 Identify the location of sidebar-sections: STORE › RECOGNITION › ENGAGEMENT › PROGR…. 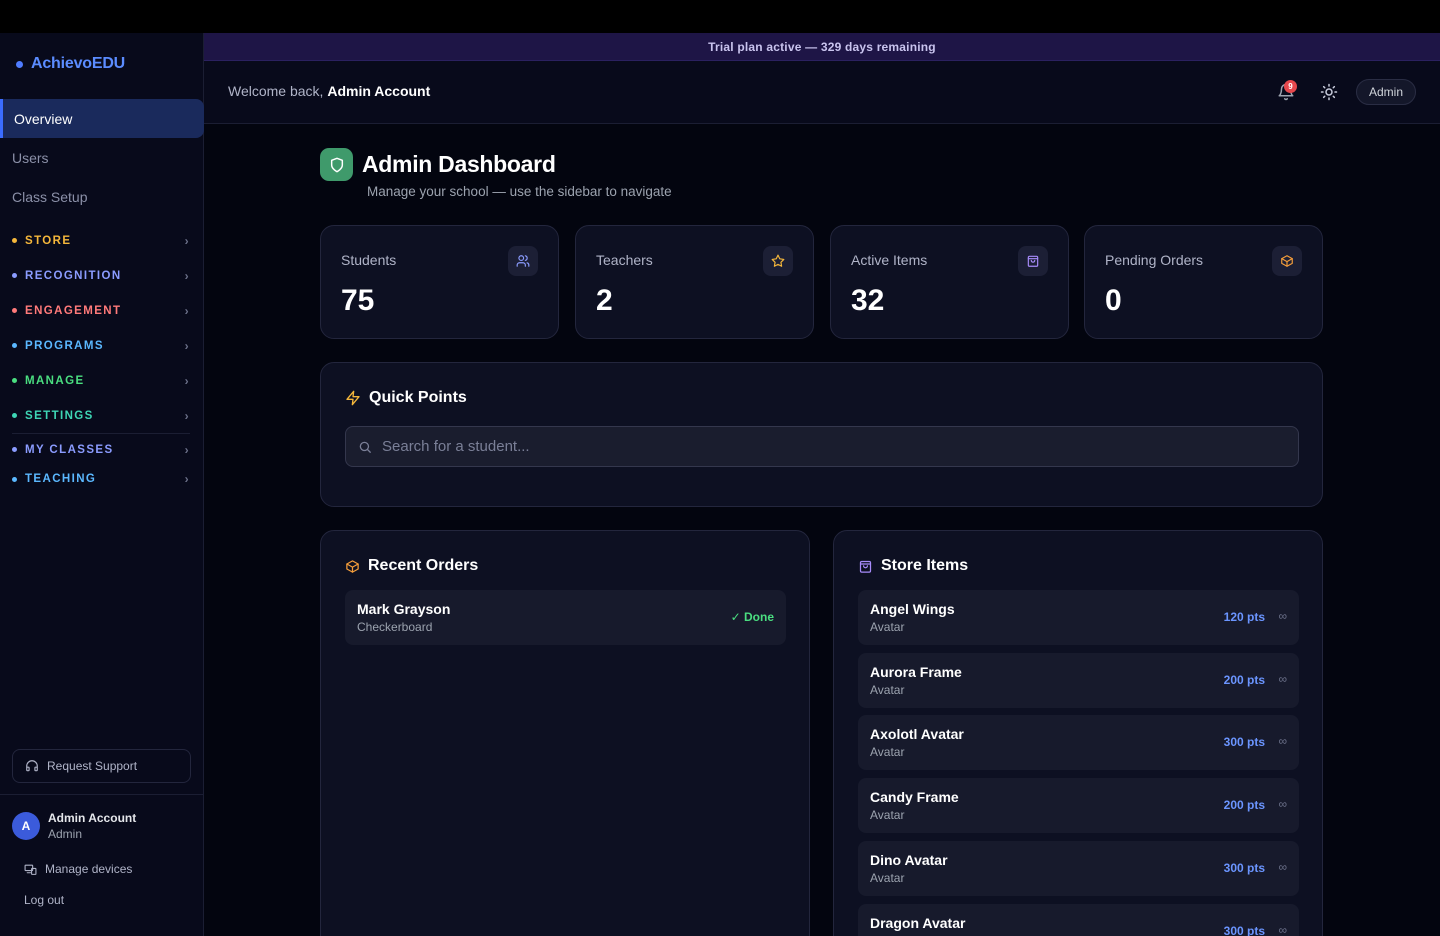
(102, 358).